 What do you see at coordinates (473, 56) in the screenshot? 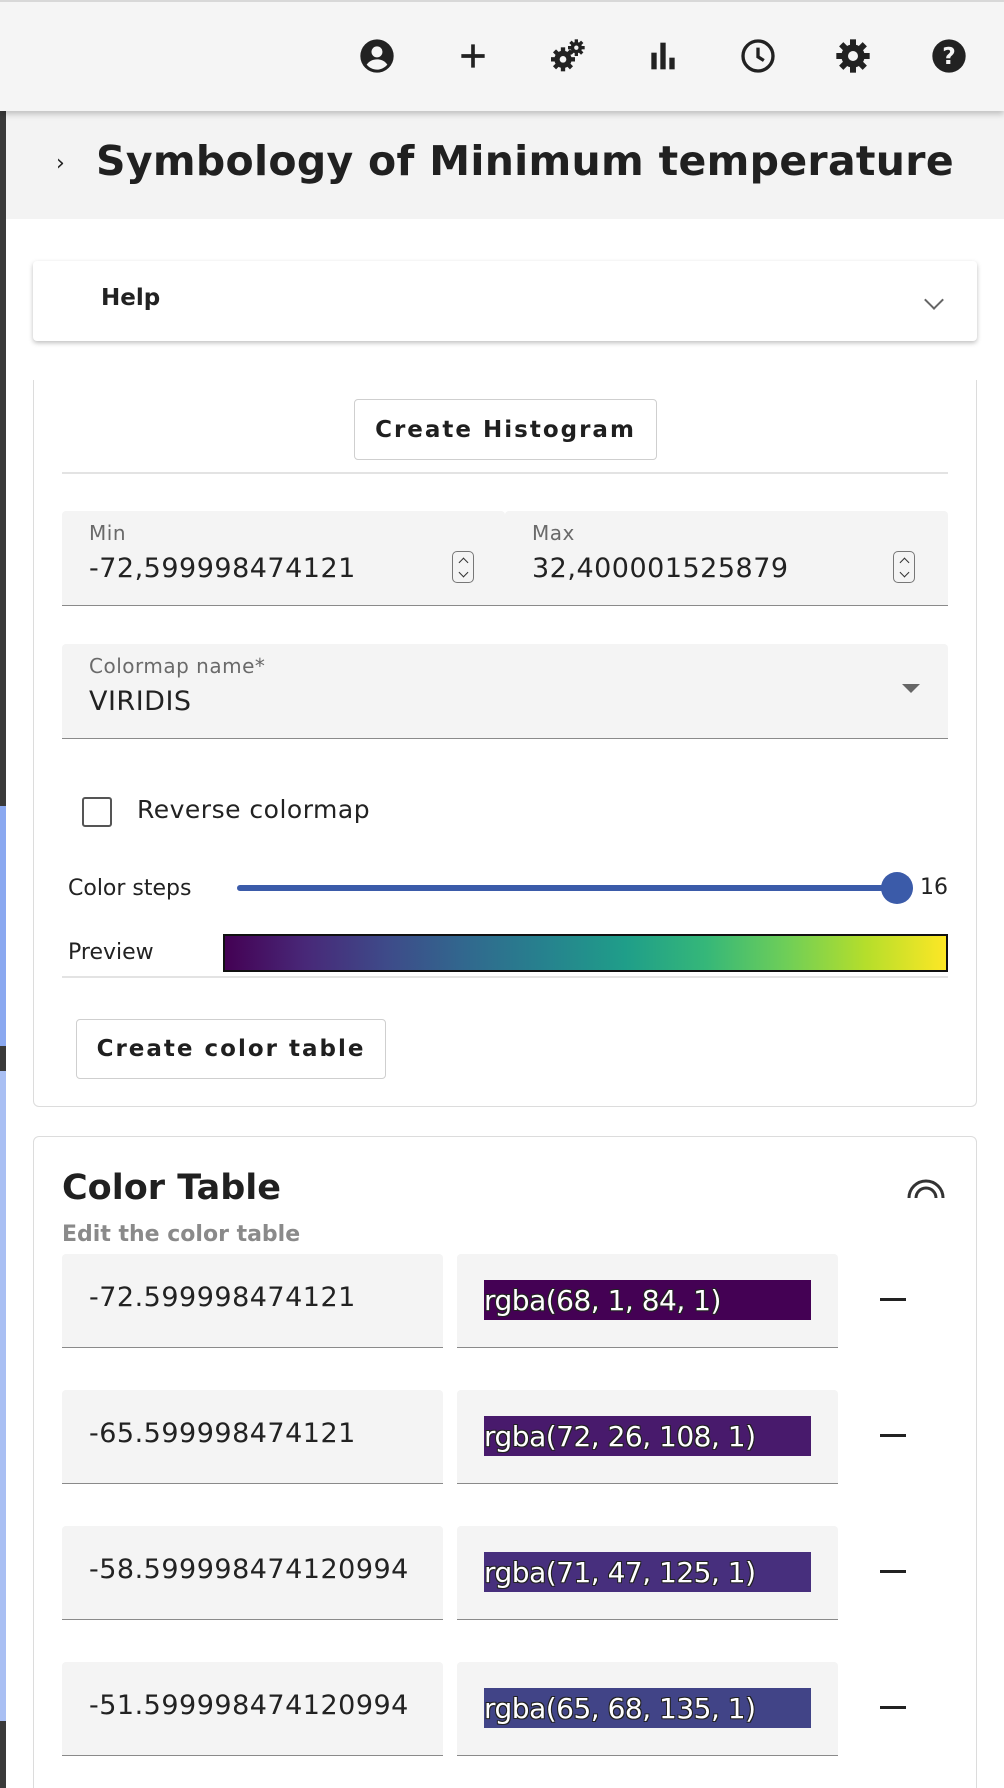
I see `add-icon` at bounding box center [473, 56].